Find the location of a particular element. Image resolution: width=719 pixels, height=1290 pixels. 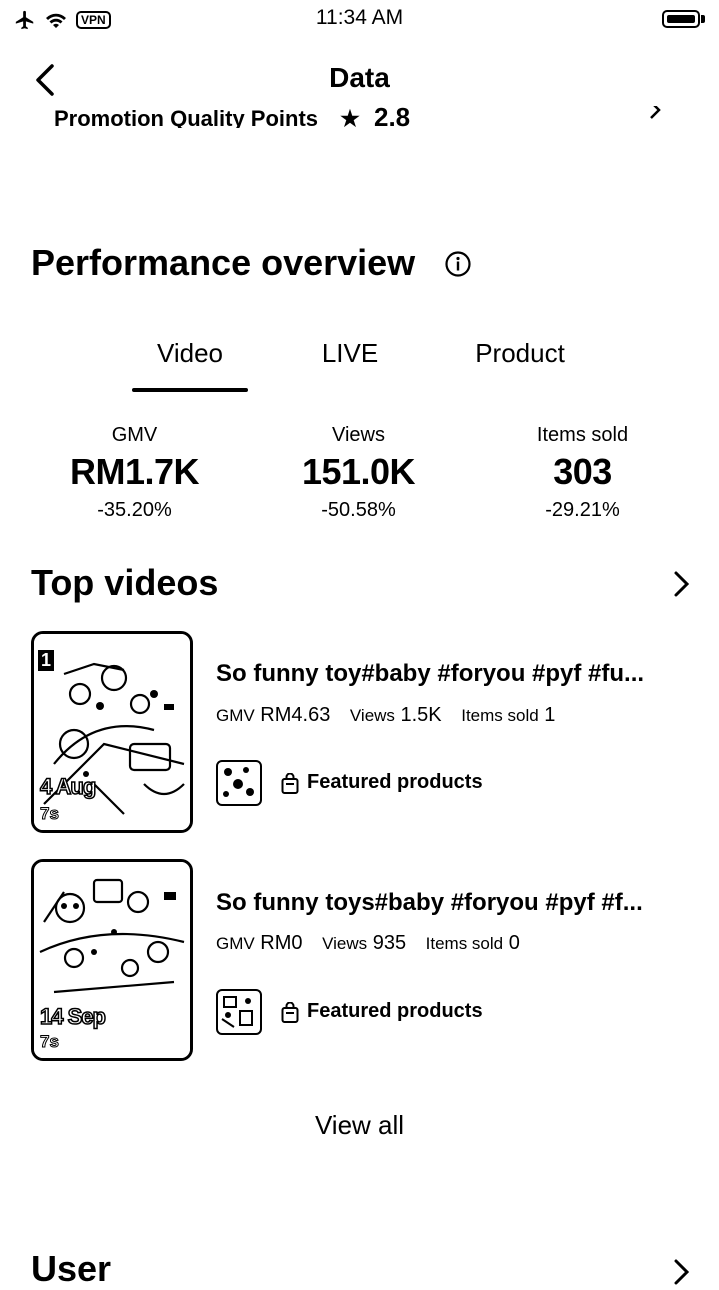

top-videos-chevron-icon is located at coordinates (682, 584).